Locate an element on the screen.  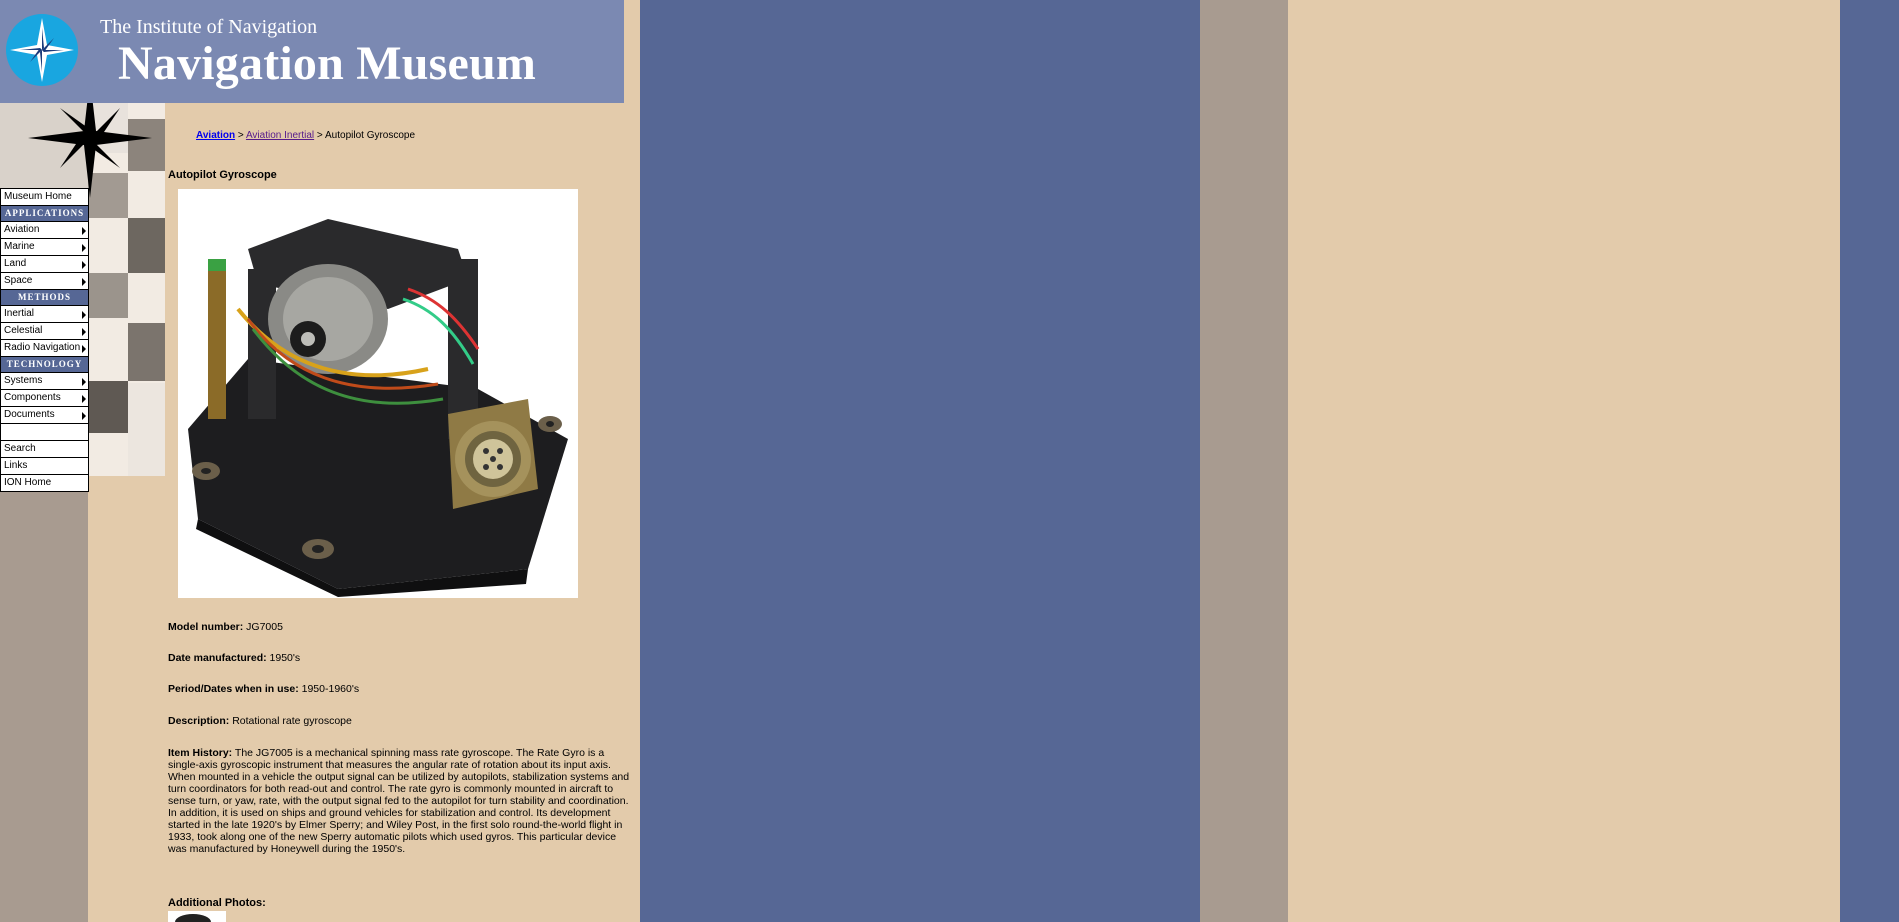
field-label: Model number: is located at coordinates (206, 627).